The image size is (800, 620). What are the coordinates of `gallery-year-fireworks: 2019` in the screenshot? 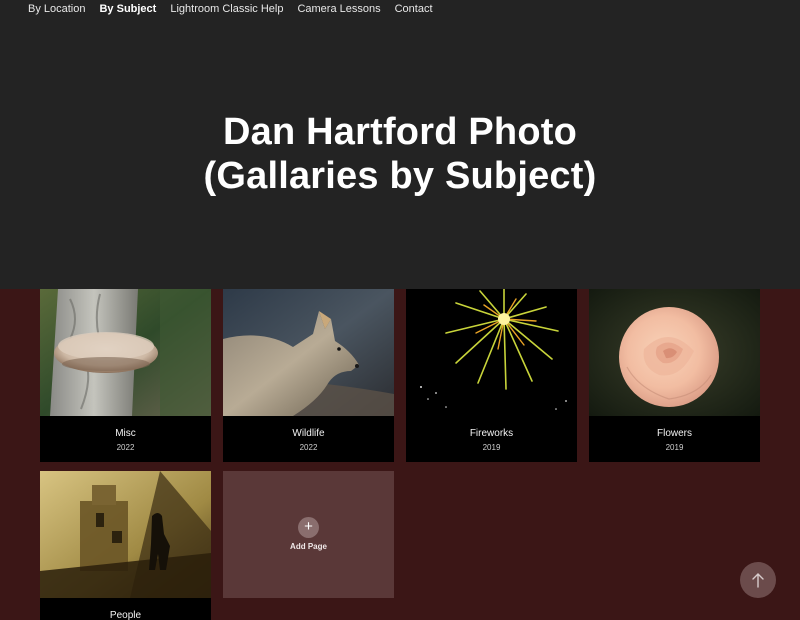 It's located at (491, 447).